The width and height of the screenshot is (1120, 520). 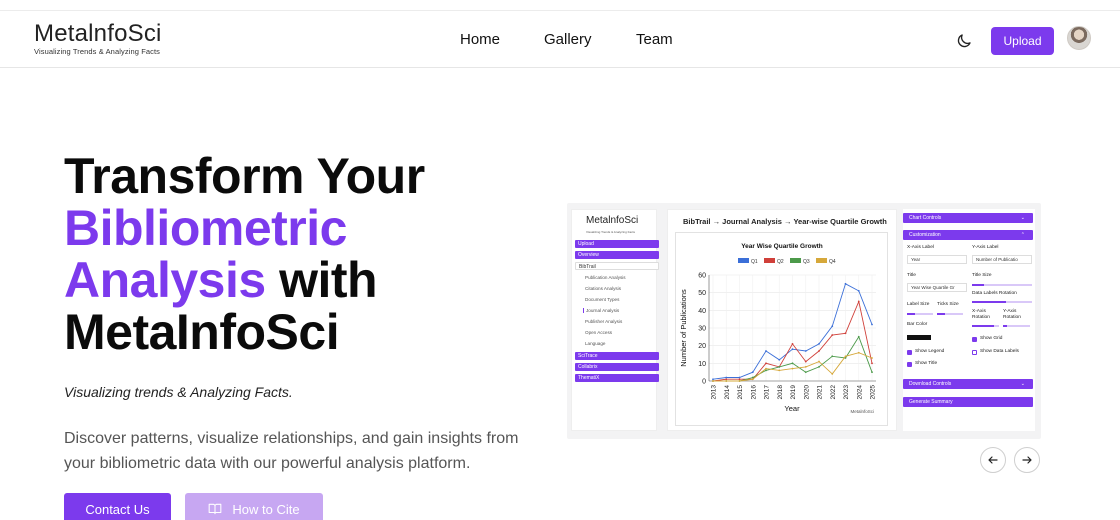 I want to click on label-size-label: Label Size, so click(x=918, y=304).